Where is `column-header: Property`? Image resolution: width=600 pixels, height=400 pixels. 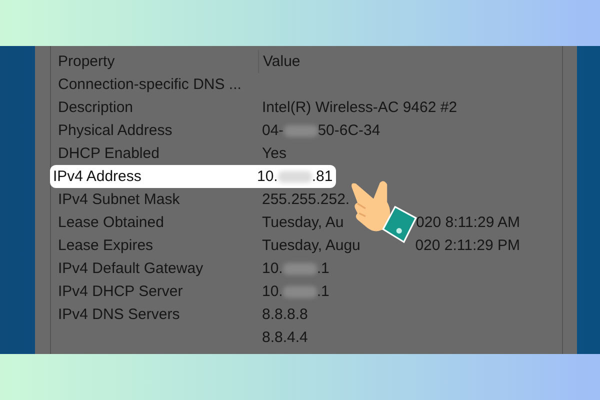 column-header: Property is located at coordinates (157, 61).